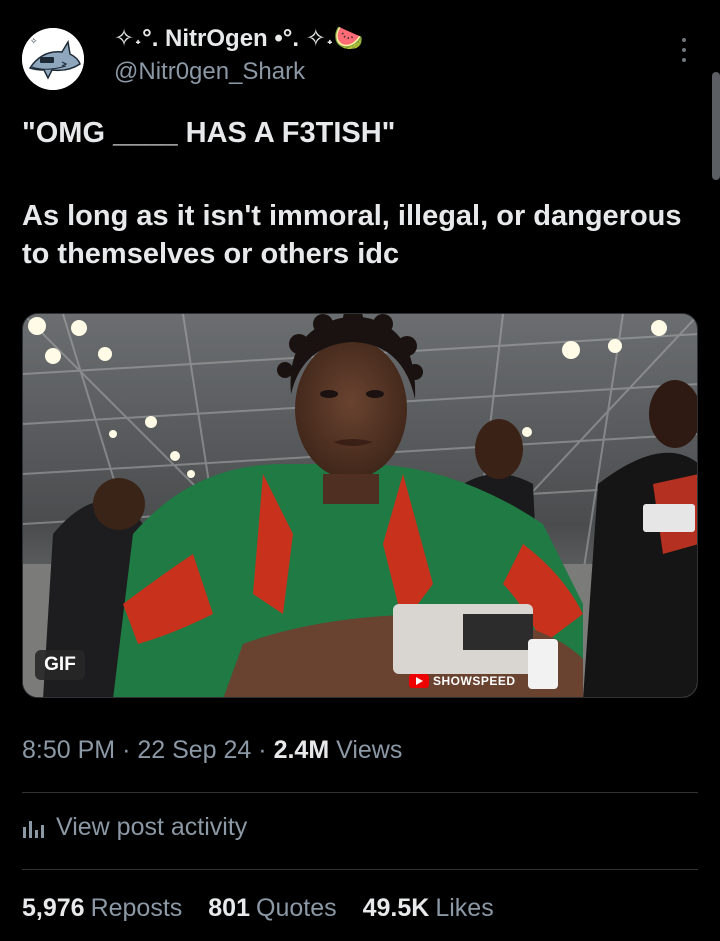 The height and width of the screenshot is (941, 720). What do you see at coordinates (419, 681) in the screenshot?
I see `youtube-icon` at bounding box center [419, 681].